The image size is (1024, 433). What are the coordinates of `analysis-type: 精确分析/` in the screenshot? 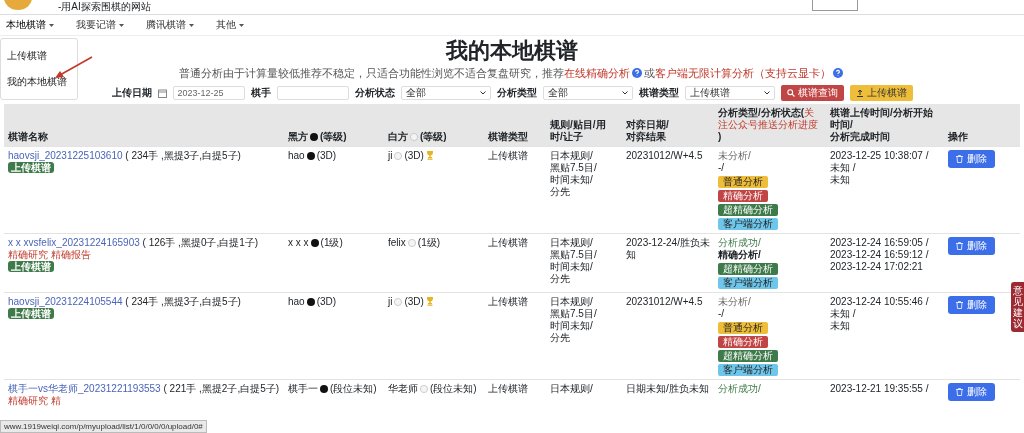 It's located at (740, 255).